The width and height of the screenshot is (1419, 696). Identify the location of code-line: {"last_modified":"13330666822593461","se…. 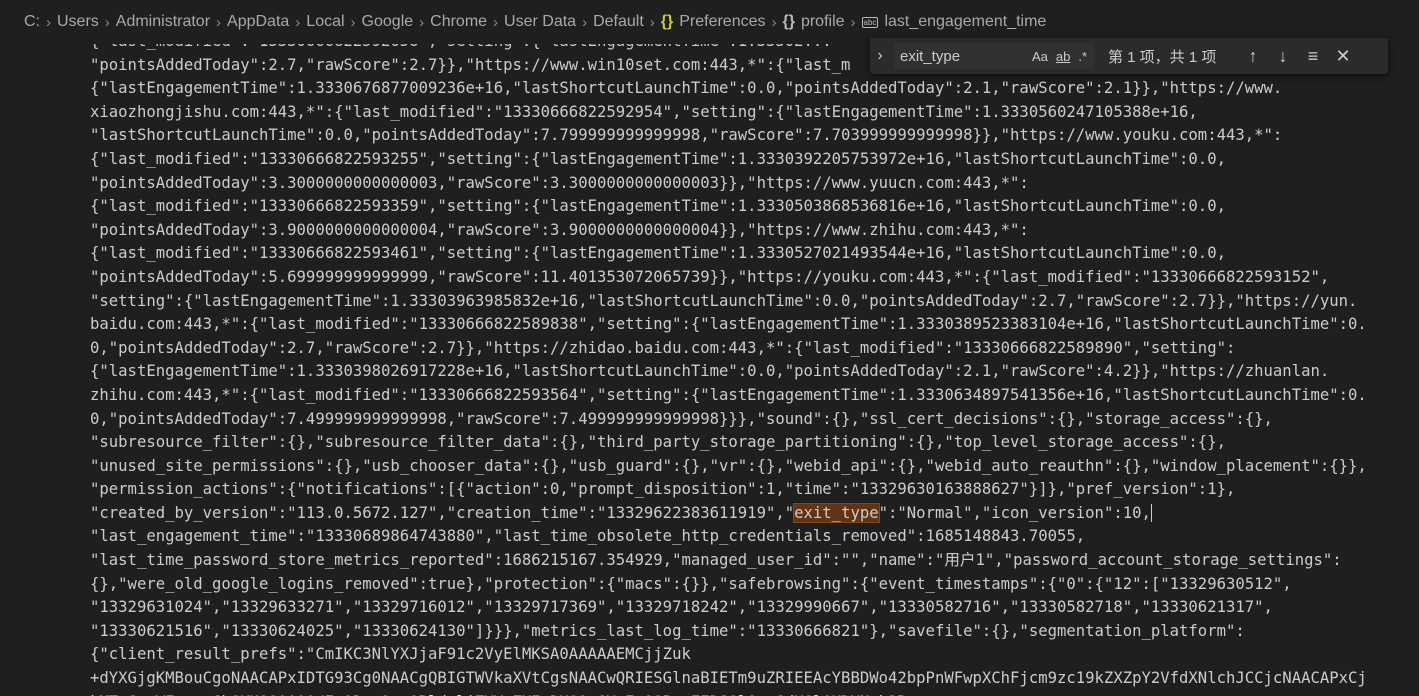
(658, 253).